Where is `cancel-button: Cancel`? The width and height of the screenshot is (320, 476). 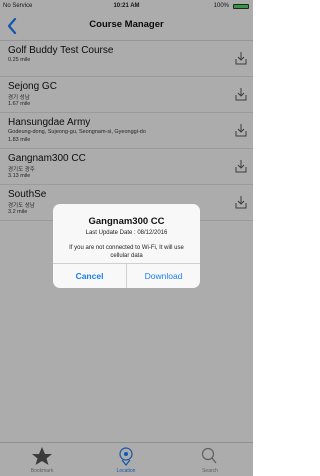
cancel-button: Cancel is located at coordinates (89, 276).